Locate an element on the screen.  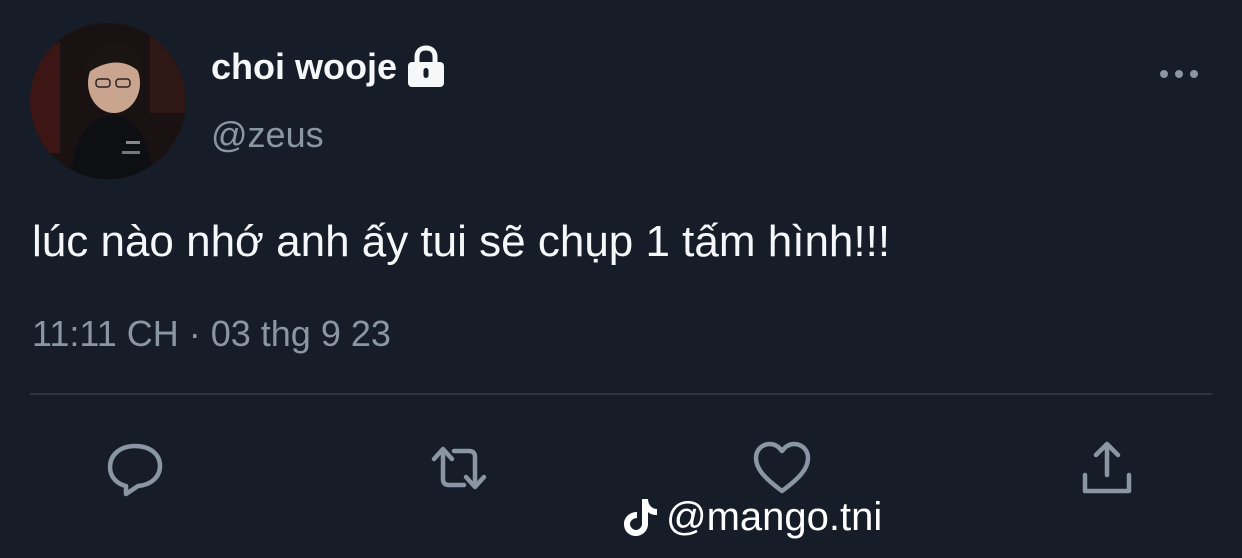
like-button is located at coordinates (782, 468).